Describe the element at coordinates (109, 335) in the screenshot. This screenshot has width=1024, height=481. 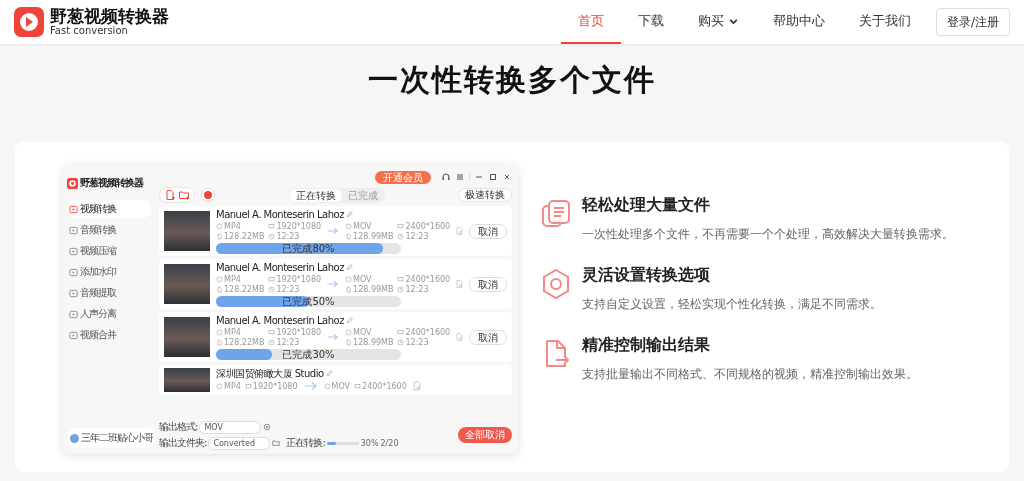
I see `sidebar-item: 视频合并` at that location.